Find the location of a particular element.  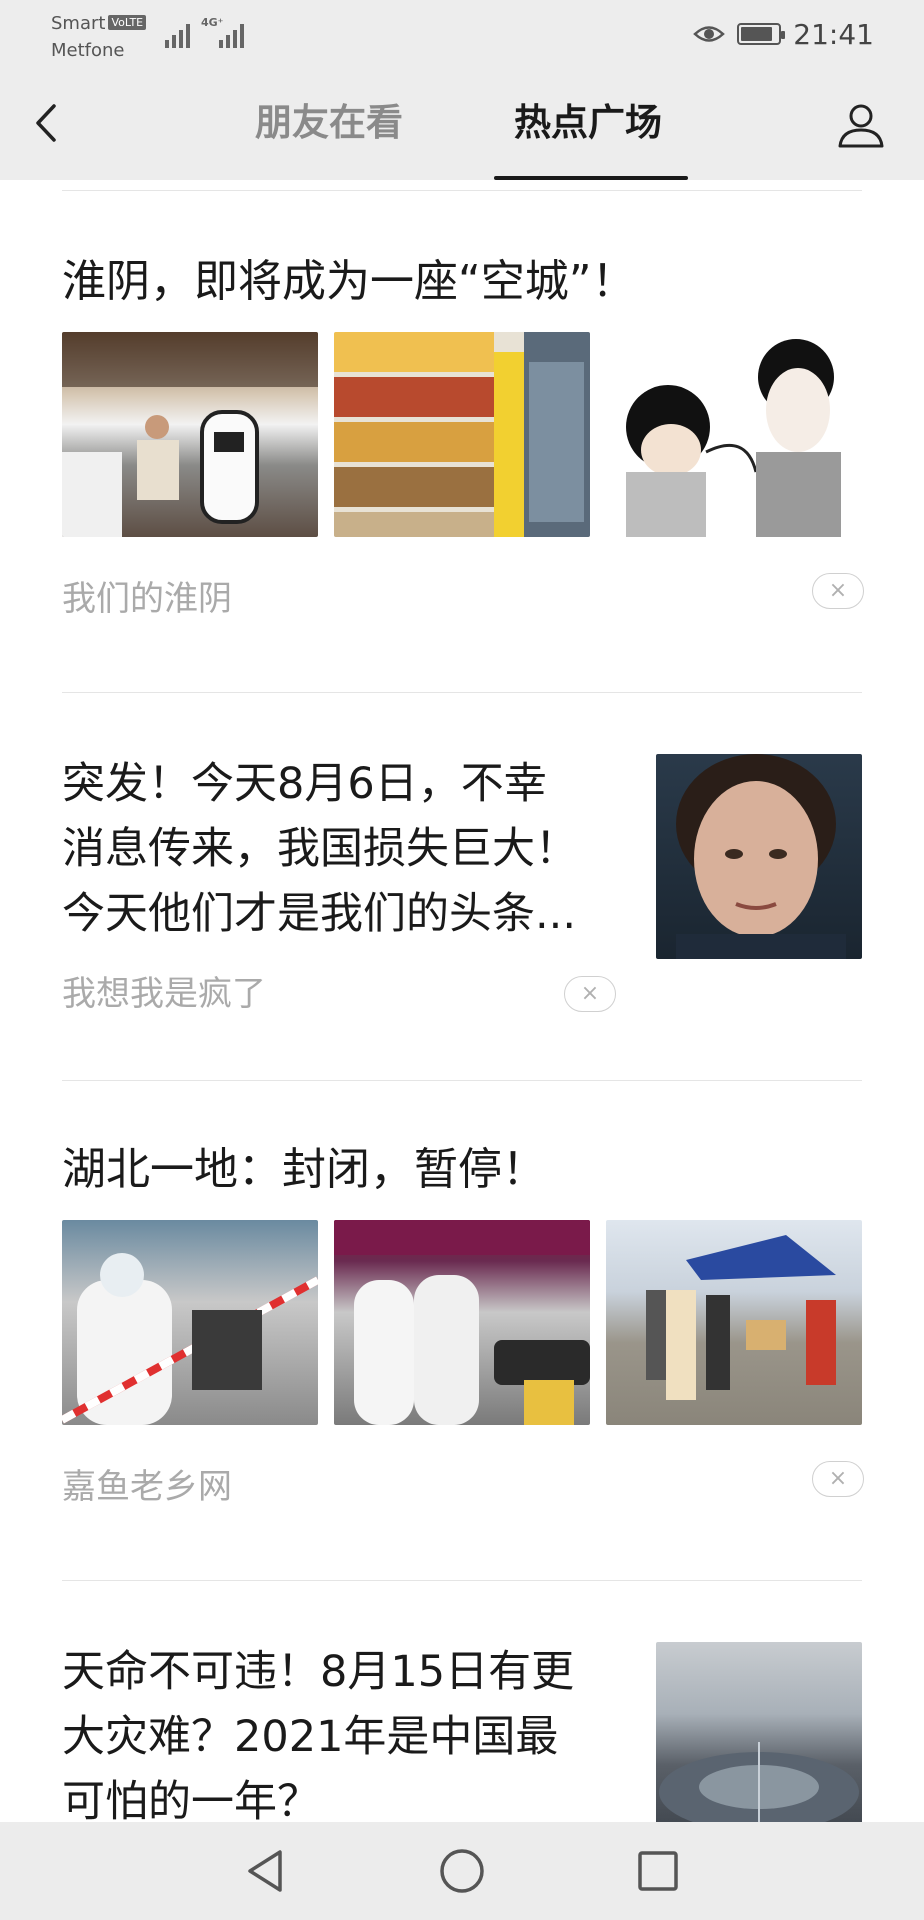

article-source: 我们的淮阴 is located at coordinates (147, 595).